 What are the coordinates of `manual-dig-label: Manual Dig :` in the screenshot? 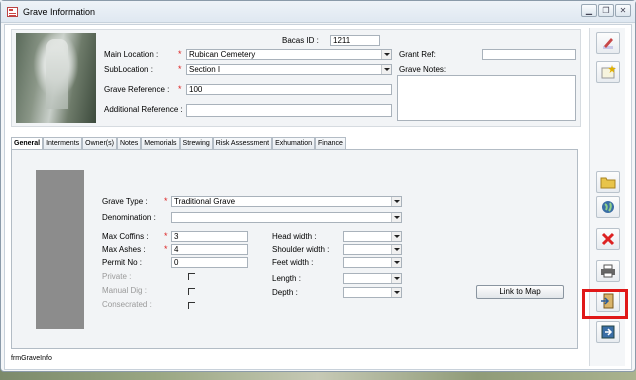 It's located at (124, 290).